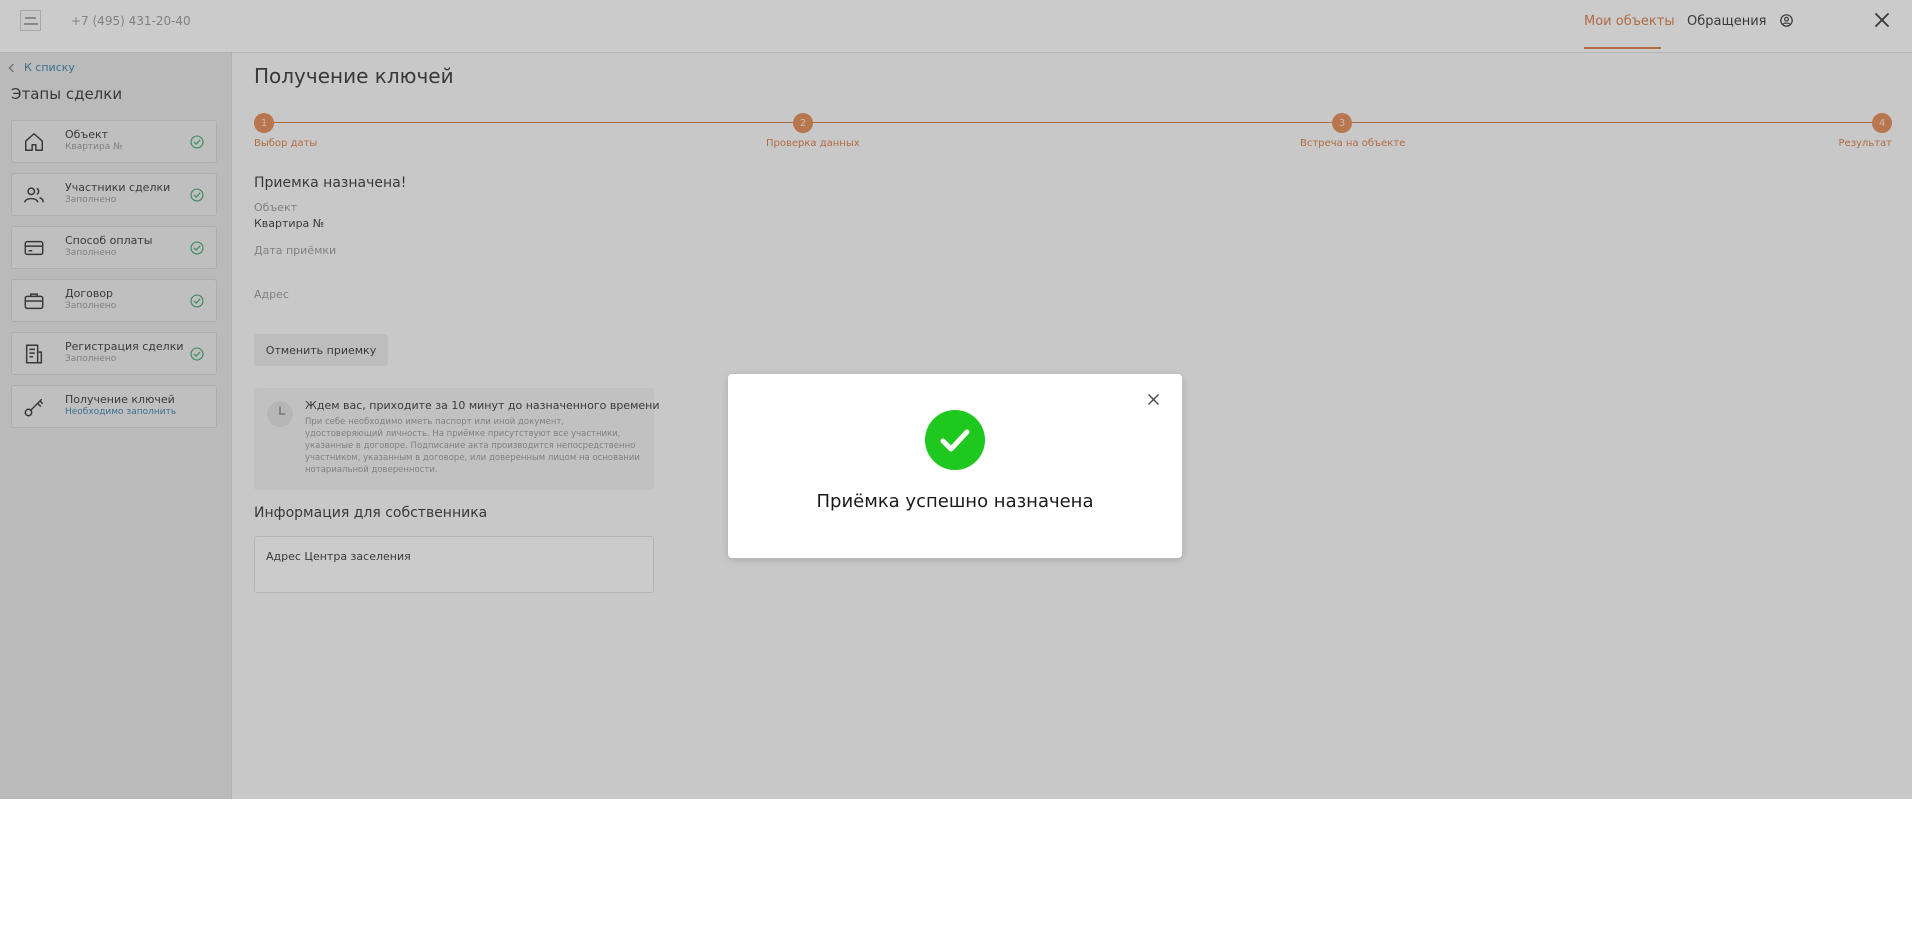 Image resolution: width=1912 pixels, height=925 pixels. I want to click on modal-title: Приёмка успешно назначена, so click(955, 501).